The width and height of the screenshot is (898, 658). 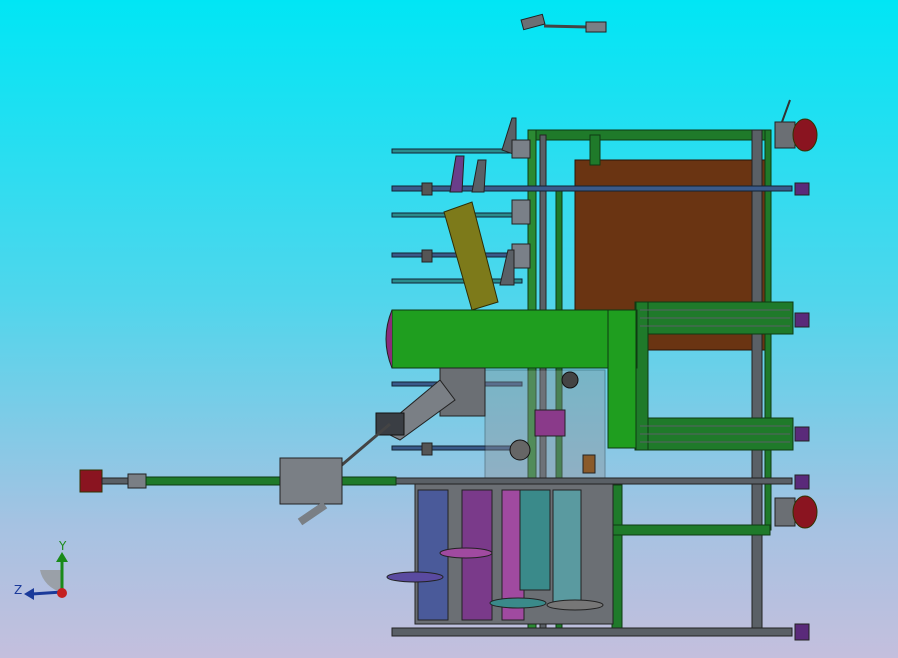 I want to click on lower-gear-train, so click(x=500, y=554).